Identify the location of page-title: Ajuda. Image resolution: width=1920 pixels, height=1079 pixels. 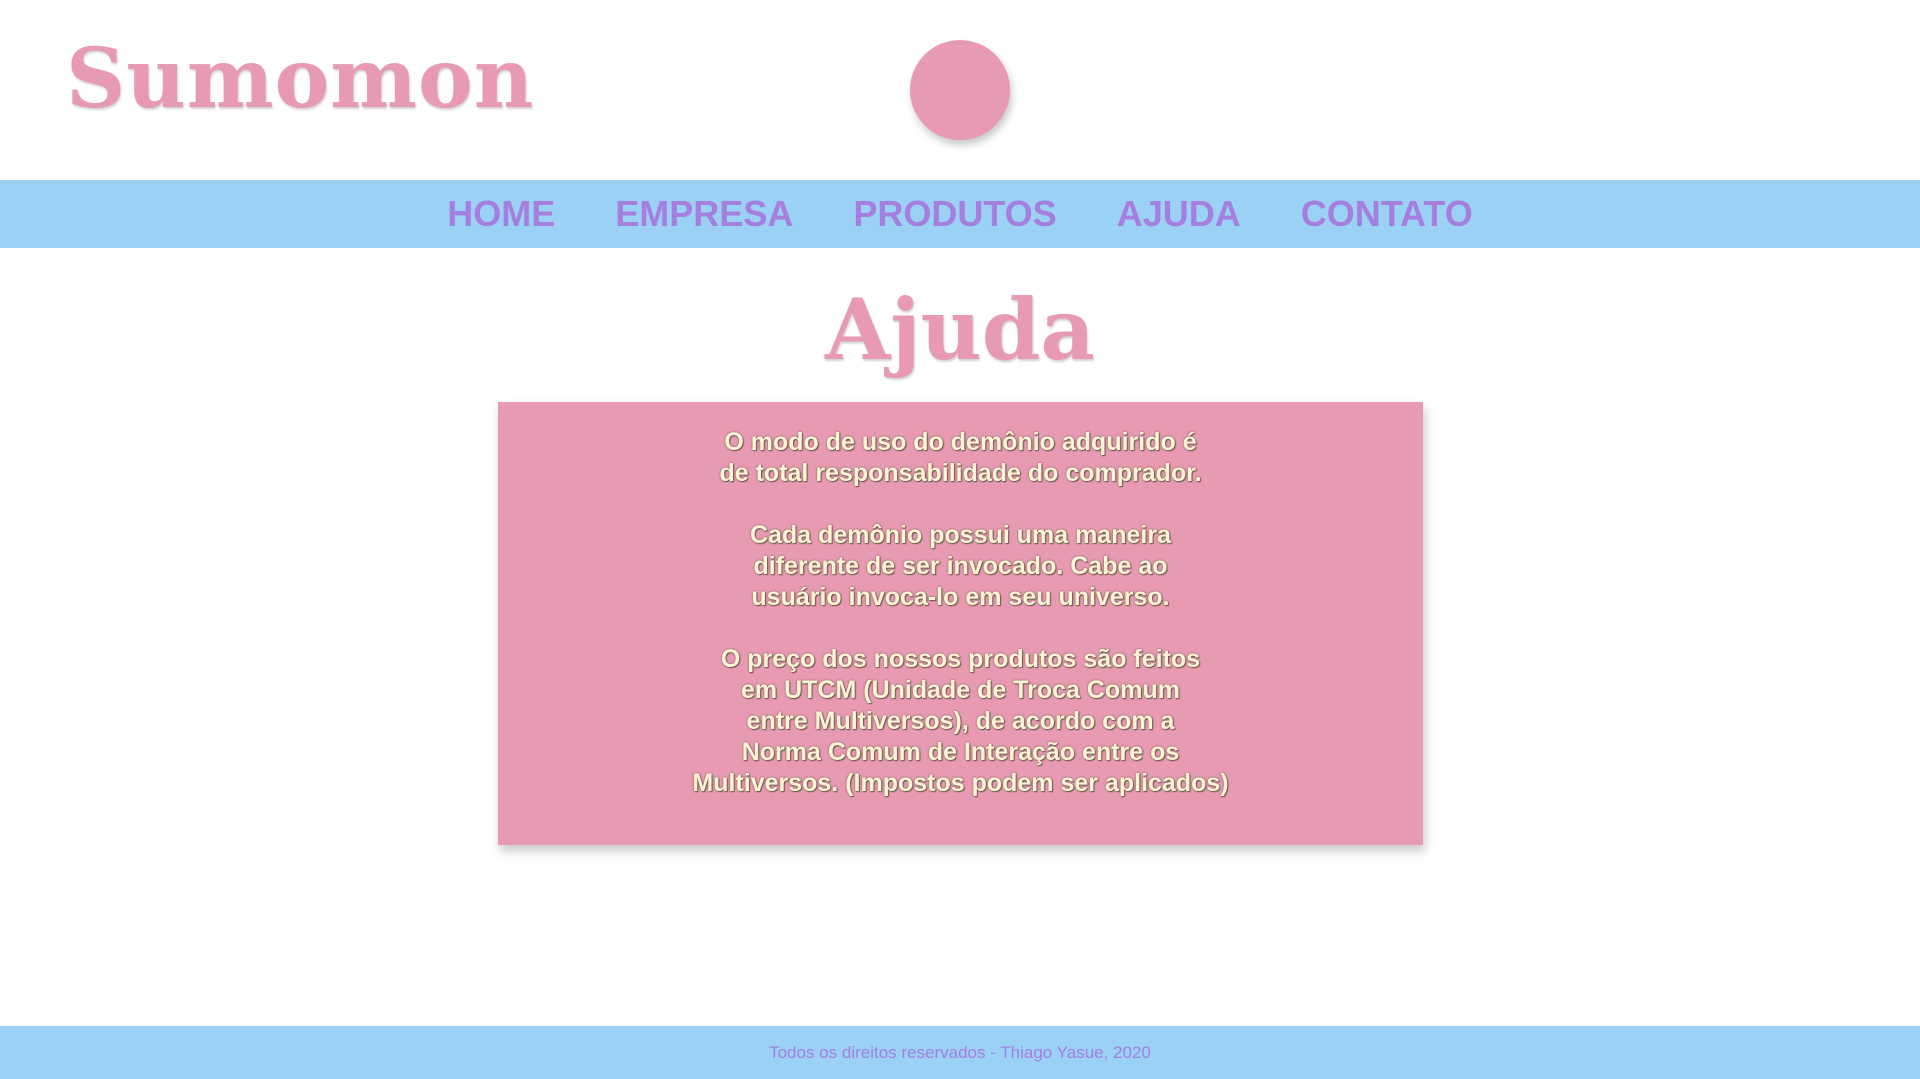
(960, 329).